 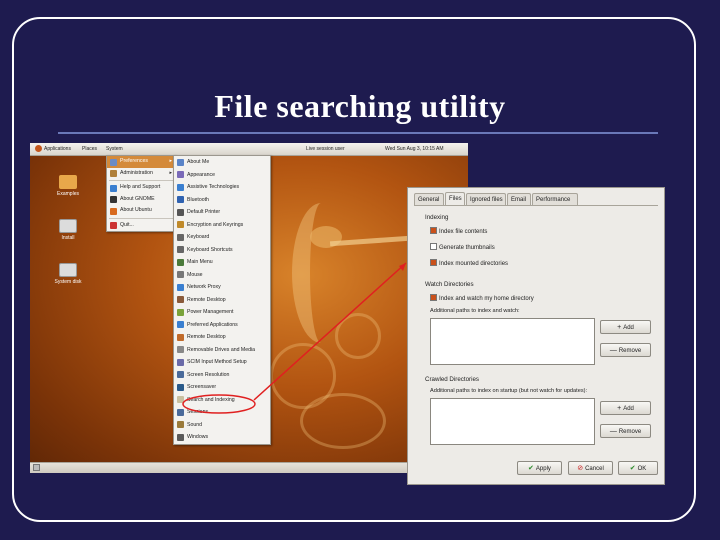 What do you see at coordinates (463, 232) in the screenshot?
I see `checkbox-label: Index file contents` at bounding box center [463, 232].